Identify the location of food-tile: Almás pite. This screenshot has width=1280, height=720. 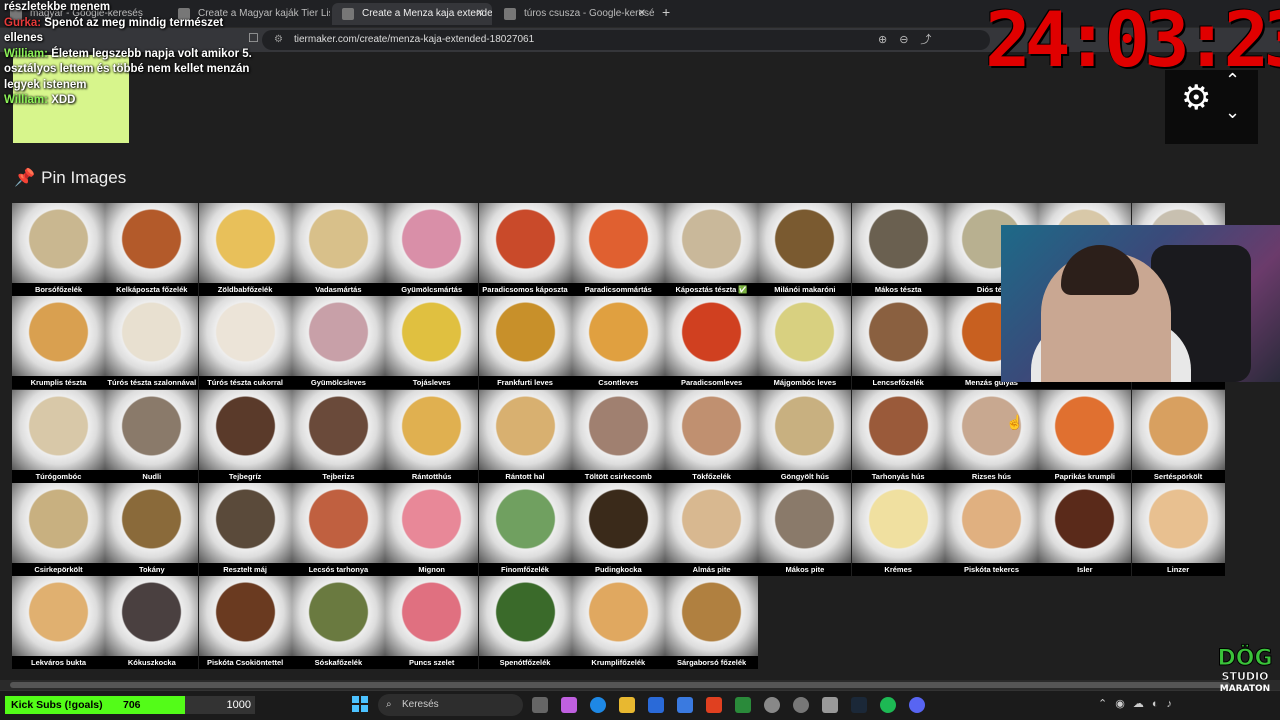
(712, 529).